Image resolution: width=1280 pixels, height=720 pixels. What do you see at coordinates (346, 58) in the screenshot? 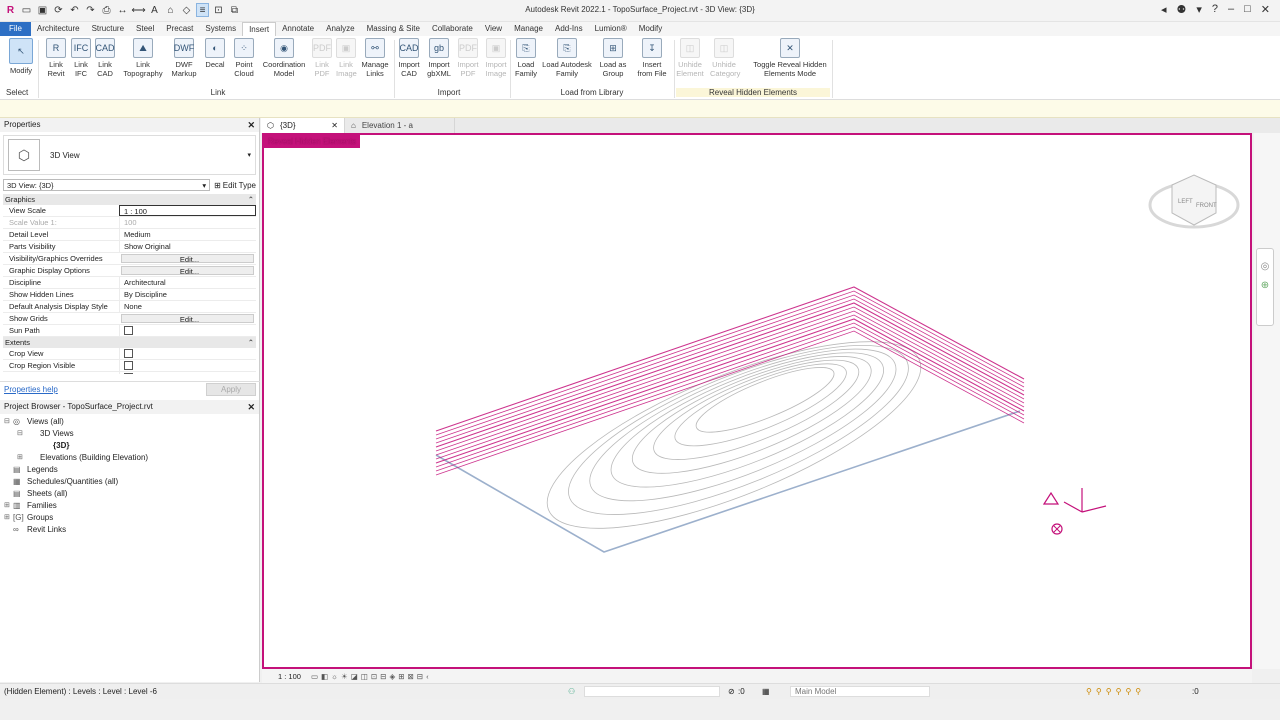
I see `ribbon-button-link-image: ▣ Link Image` at bounding box center [346, 58].